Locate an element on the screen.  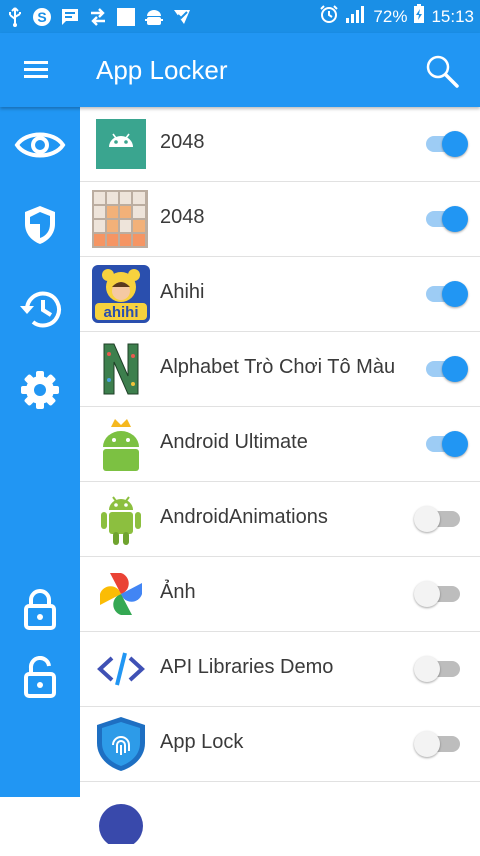
search-icon is located at coordinates (442, 71).